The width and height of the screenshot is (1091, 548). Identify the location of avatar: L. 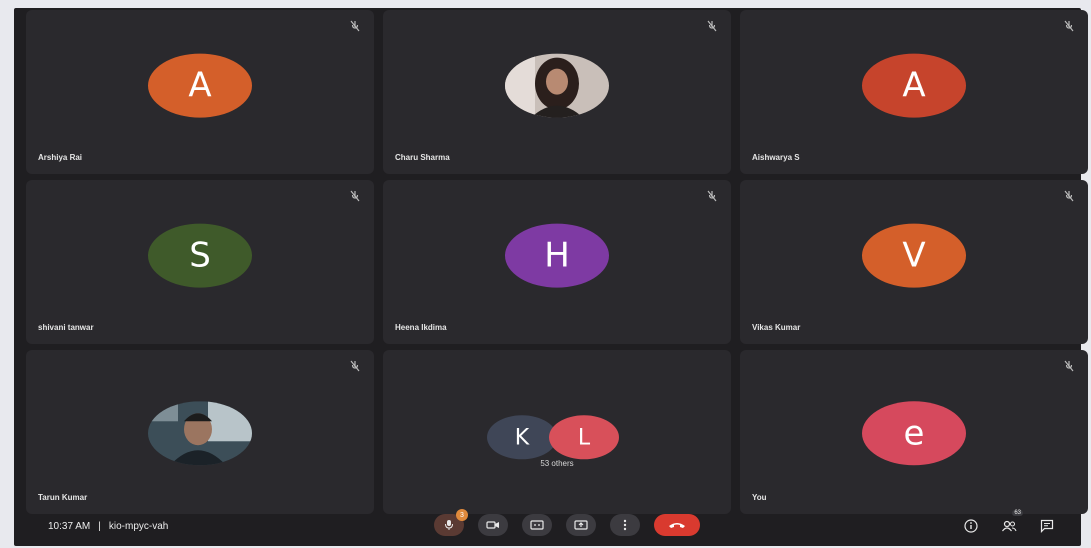
(584, 437).